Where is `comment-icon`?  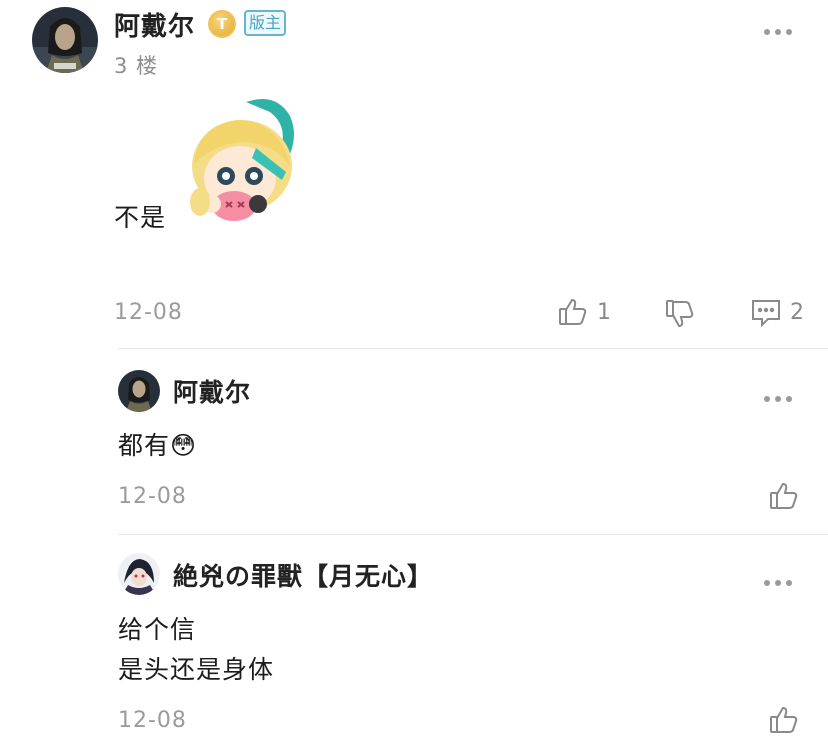 comment-icon is located at coordinates (766, 312).